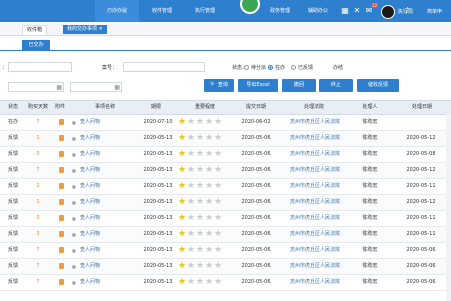 Image resolution: width=451 pixels, height=301 pixels. I want to click on terminate-button: 终止, so click(336, 85).